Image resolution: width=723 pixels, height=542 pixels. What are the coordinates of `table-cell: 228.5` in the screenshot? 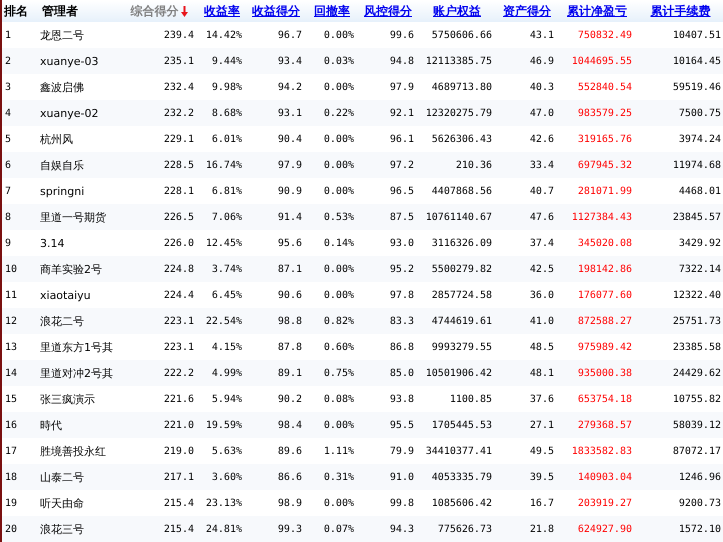 It's located at (179, 165).